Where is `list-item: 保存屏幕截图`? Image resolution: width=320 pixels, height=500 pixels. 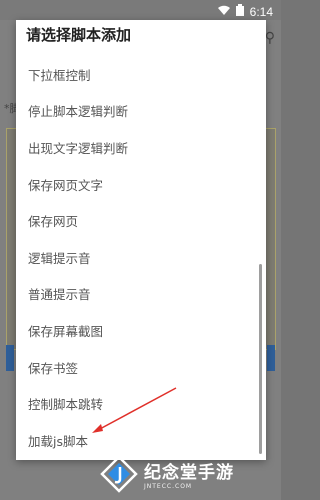 list-item: 保存屏幕截图 is located at coordinates (141, 330).